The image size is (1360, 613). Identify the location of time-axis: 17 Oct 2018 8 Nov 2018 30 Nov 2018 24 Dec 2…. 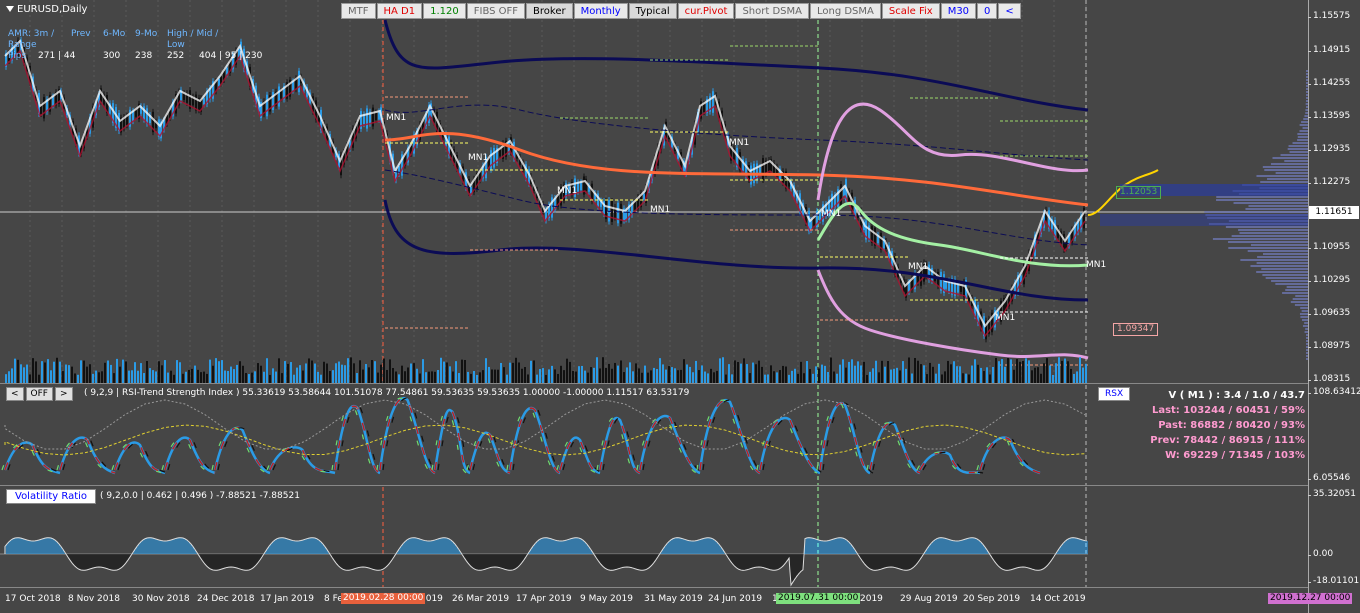
(676, 600).